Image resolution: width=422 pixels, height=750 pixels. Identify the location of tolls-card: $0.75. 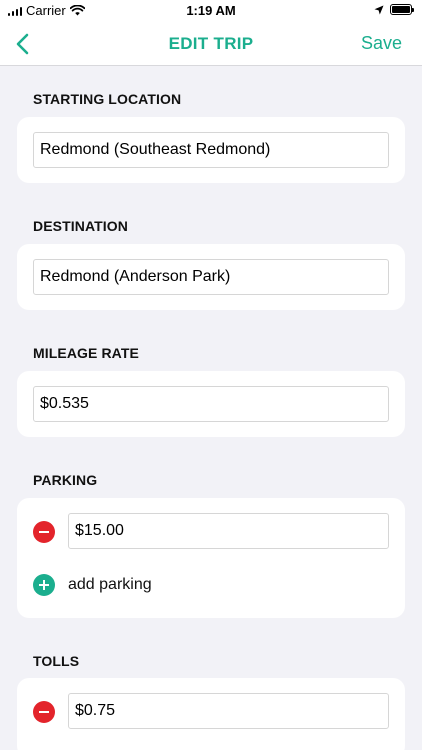
(211, 714).